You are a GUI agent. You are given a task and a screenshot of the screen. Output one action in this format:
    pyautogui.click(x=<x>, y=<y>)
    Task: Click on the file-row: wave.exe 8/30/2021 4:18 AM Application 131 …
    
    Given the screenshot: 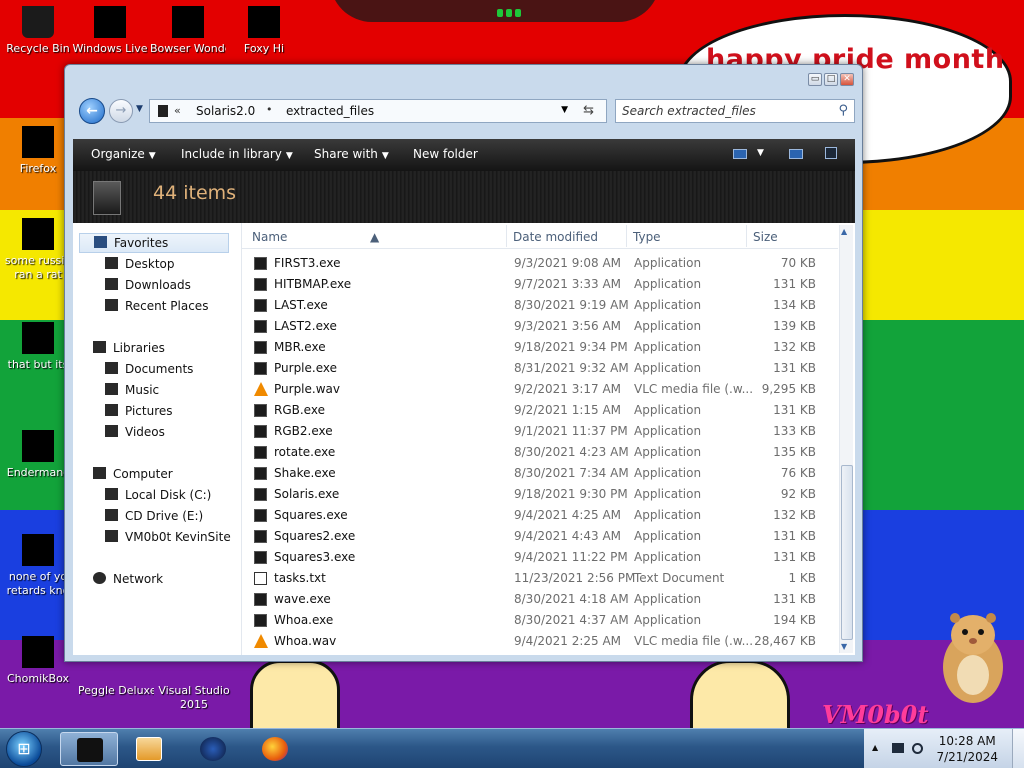 What is the action you would take?
    pyautogui.click(x=540, y=599)
    